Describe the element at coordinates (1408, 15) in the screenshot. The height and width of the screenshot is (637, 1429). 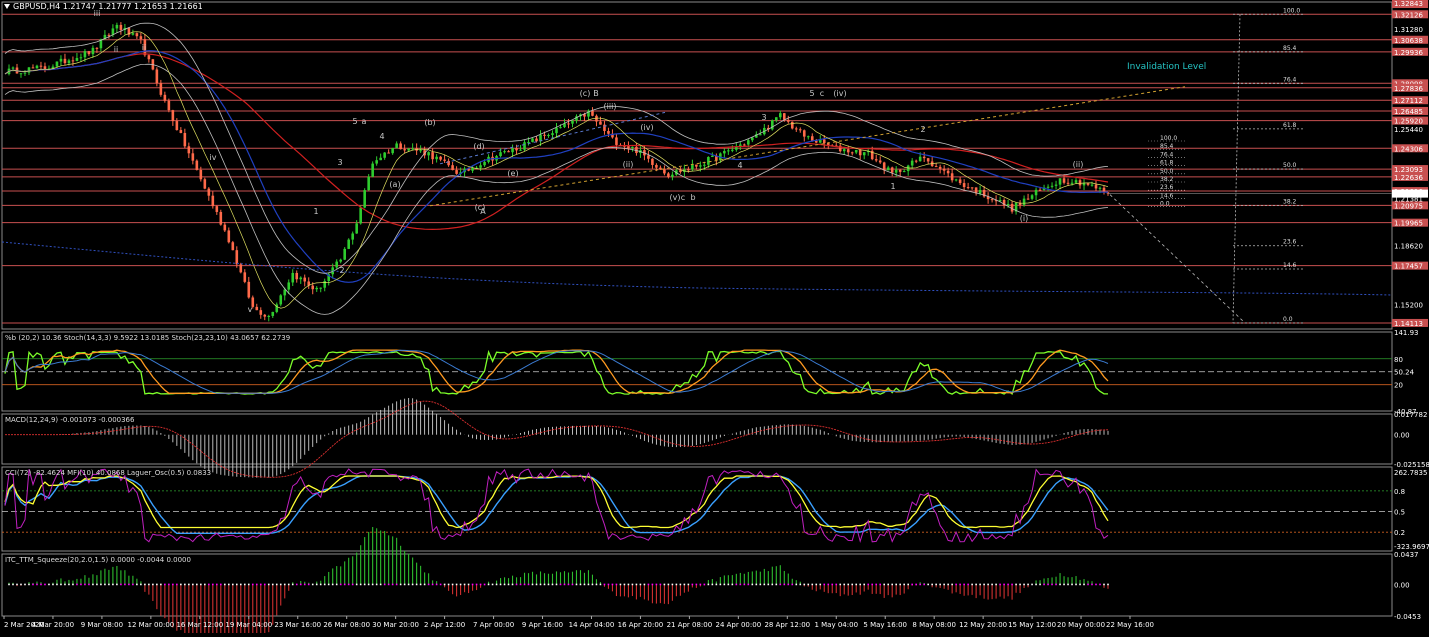
I see `price-level-label: 1.32126` at that location.